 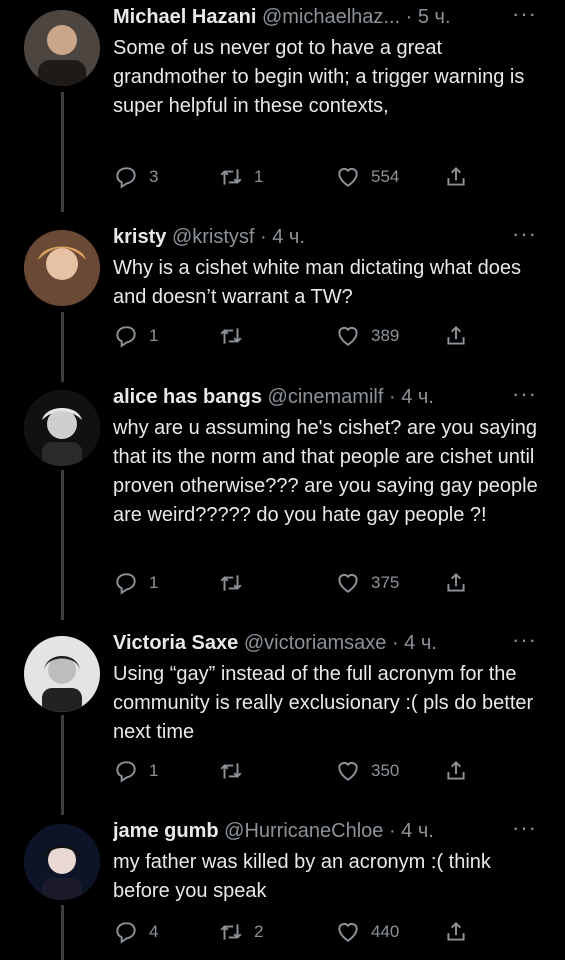 I want to click on like-button: 554, so click(x=367, y=177).